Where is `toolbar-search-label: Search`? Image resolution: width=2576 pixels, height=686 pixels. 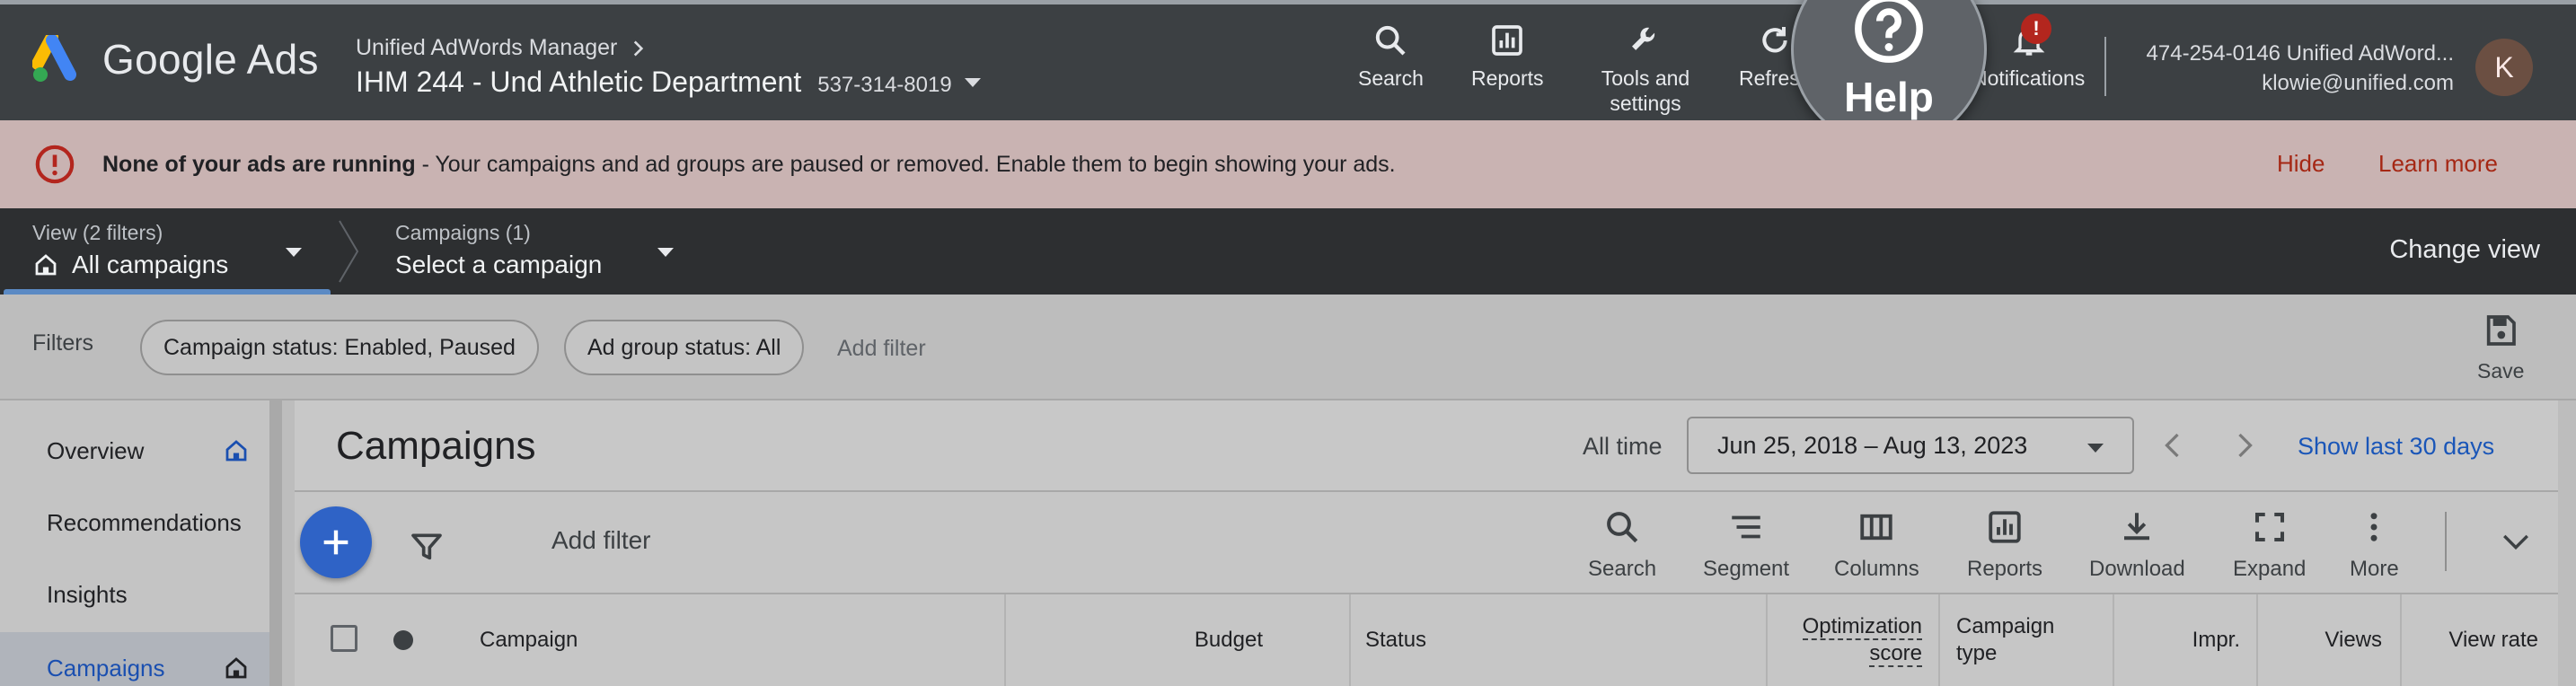
toolbar-search-label: Search is located at coordinates (1622, 569).